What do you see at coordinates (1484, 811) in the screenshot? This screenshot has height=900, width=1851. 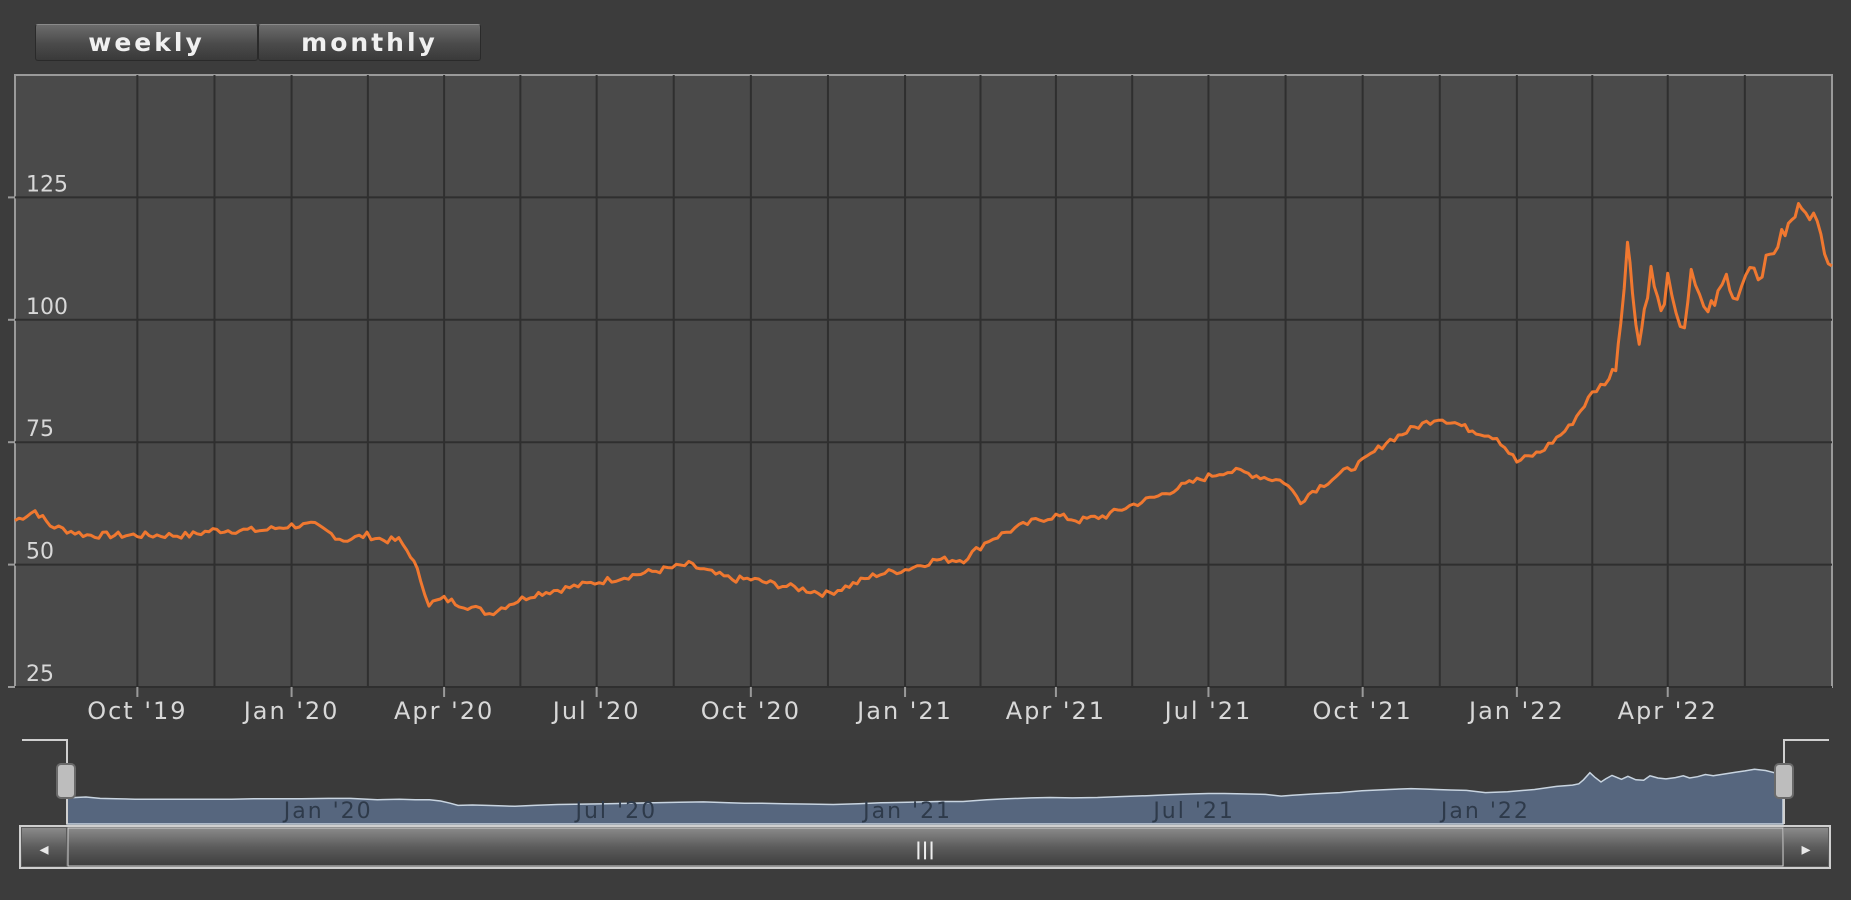 I see `navigator-label: Jan '22` at bounding box center [1484, 811].